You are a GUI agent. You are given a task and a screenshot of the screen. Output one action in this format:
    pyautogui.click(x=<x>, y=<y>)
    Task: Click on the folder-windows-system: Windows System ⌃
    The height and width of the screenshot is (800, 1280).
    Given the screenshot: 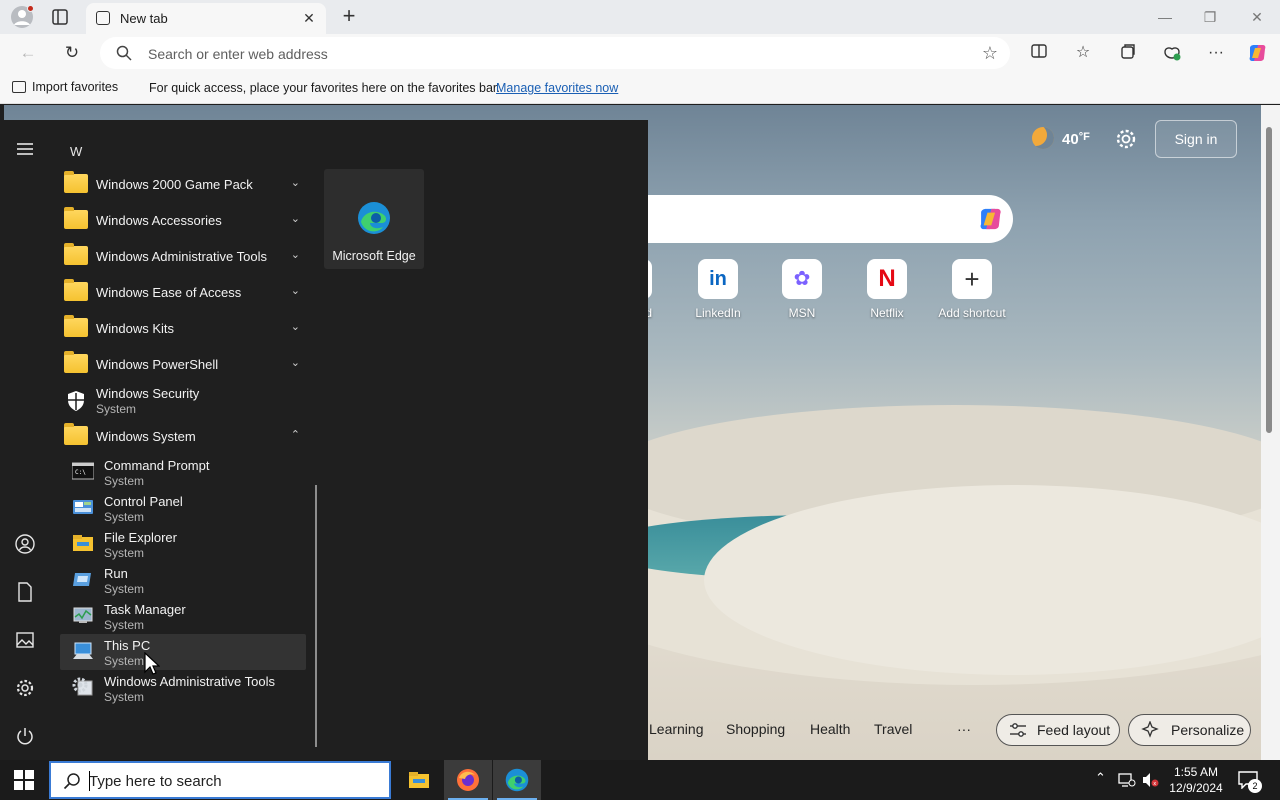 What is the action you would take?
    pyautogui.click(x=183, y=436)
    